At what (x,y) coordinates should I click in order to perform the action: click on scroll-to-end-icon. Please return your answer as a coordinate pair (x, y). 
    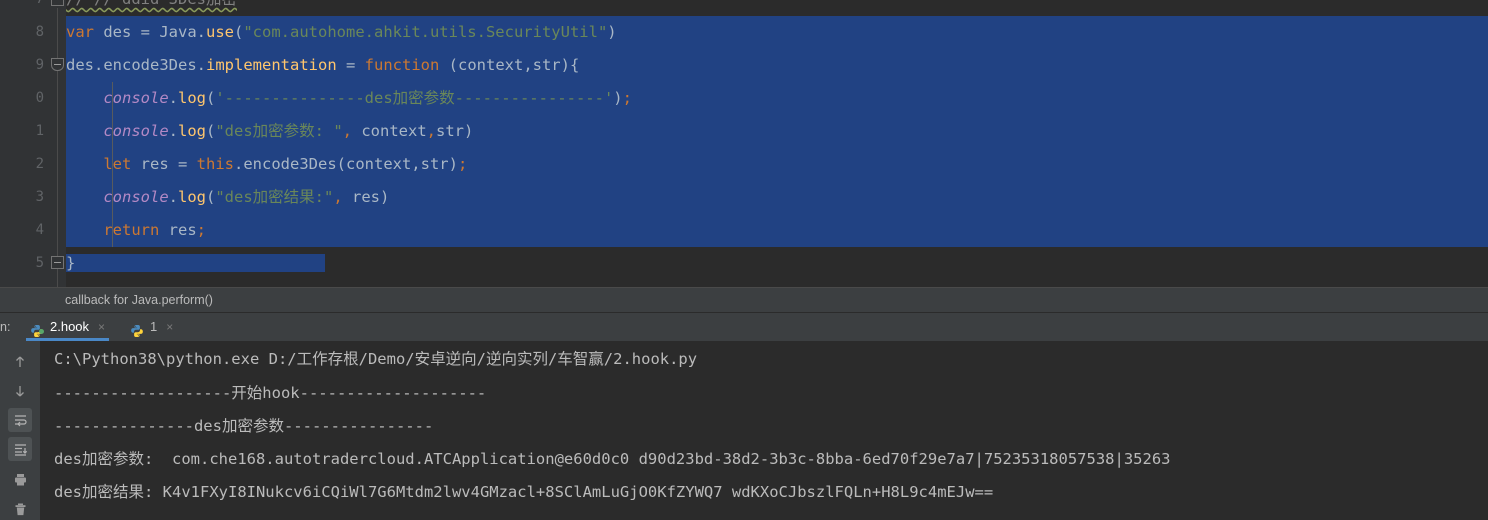
    Looking at the image, I should click on (20, 449).